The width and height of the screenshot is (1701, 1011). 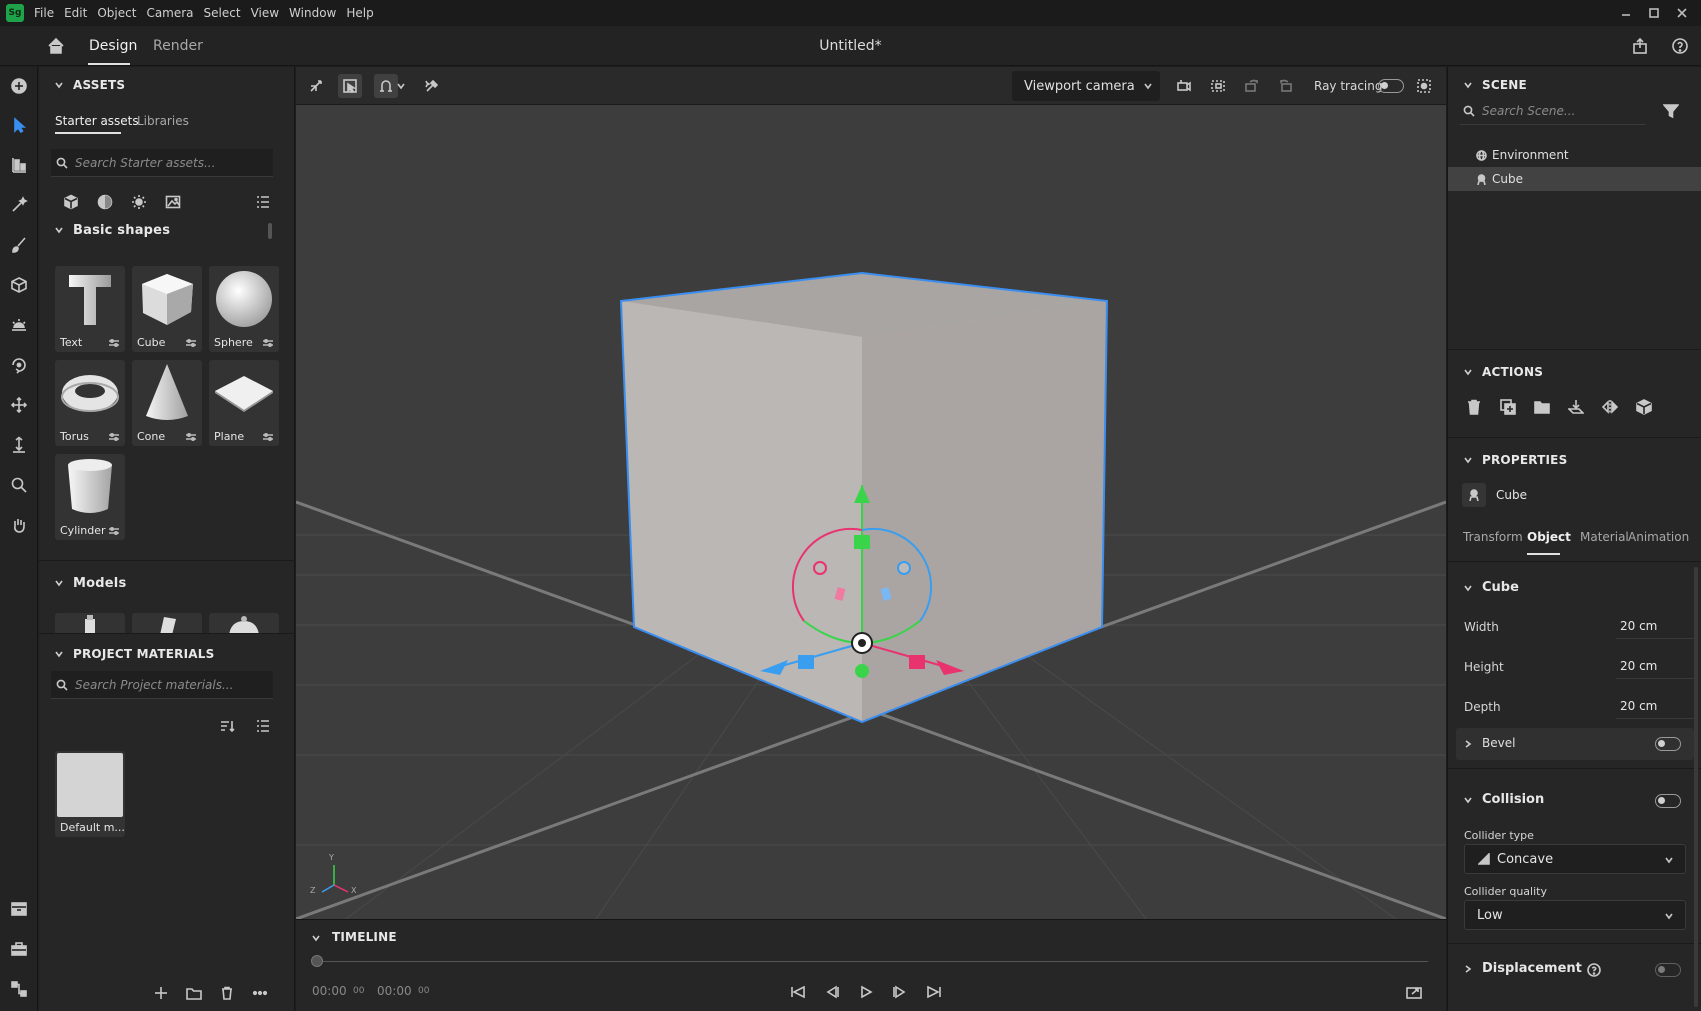 What do you see at coordinates (1086, 86) in the screenshot?
I see `camera-select: Viewport camera` at bounding box center [1086, 86].